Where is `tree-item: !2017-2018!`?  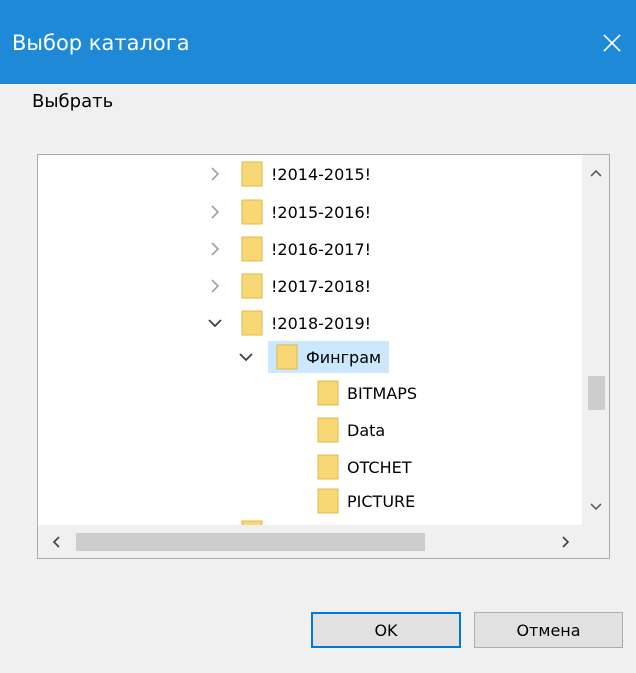
tree-item: !2017-2018! is located at coordinates (288, 286).